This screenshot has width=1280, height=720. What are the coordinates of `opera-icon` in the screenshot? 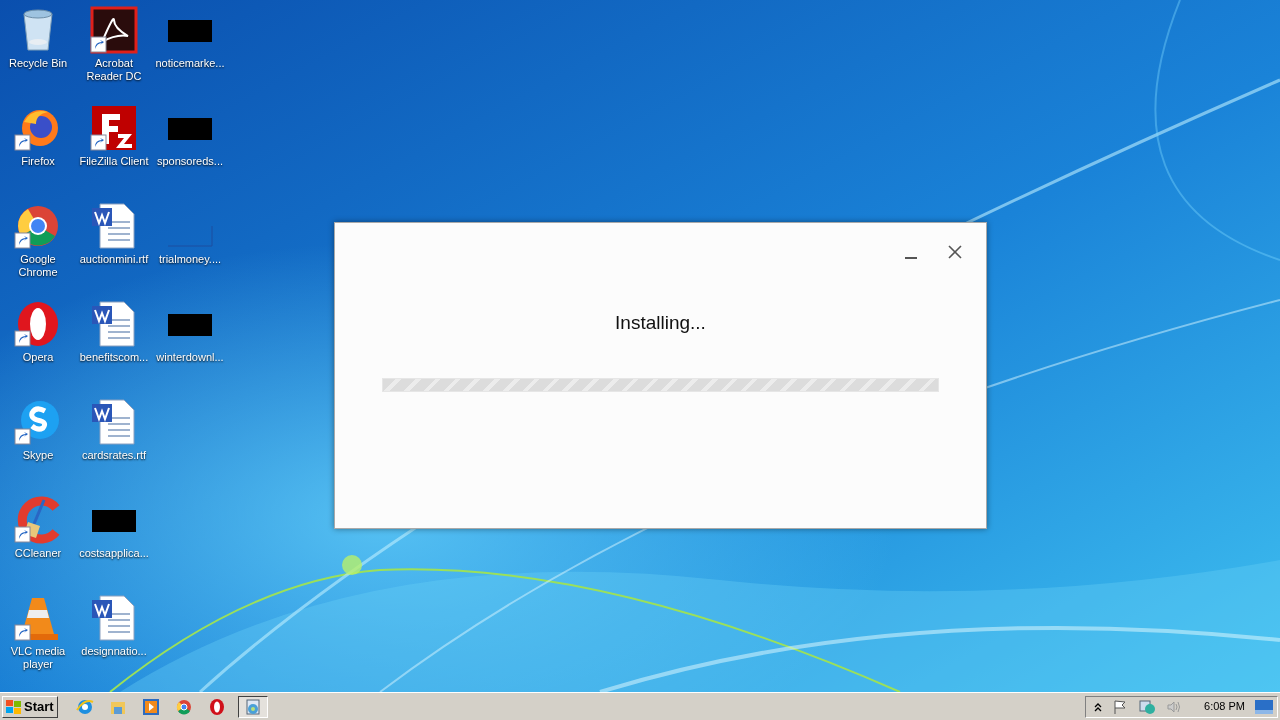 It's located at (216, 706).